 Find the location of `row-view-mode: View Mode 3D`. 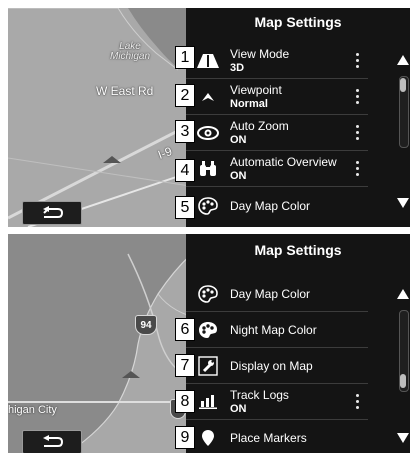

row-view-mode: View Mode 3D is located at coordinates (277, 60).